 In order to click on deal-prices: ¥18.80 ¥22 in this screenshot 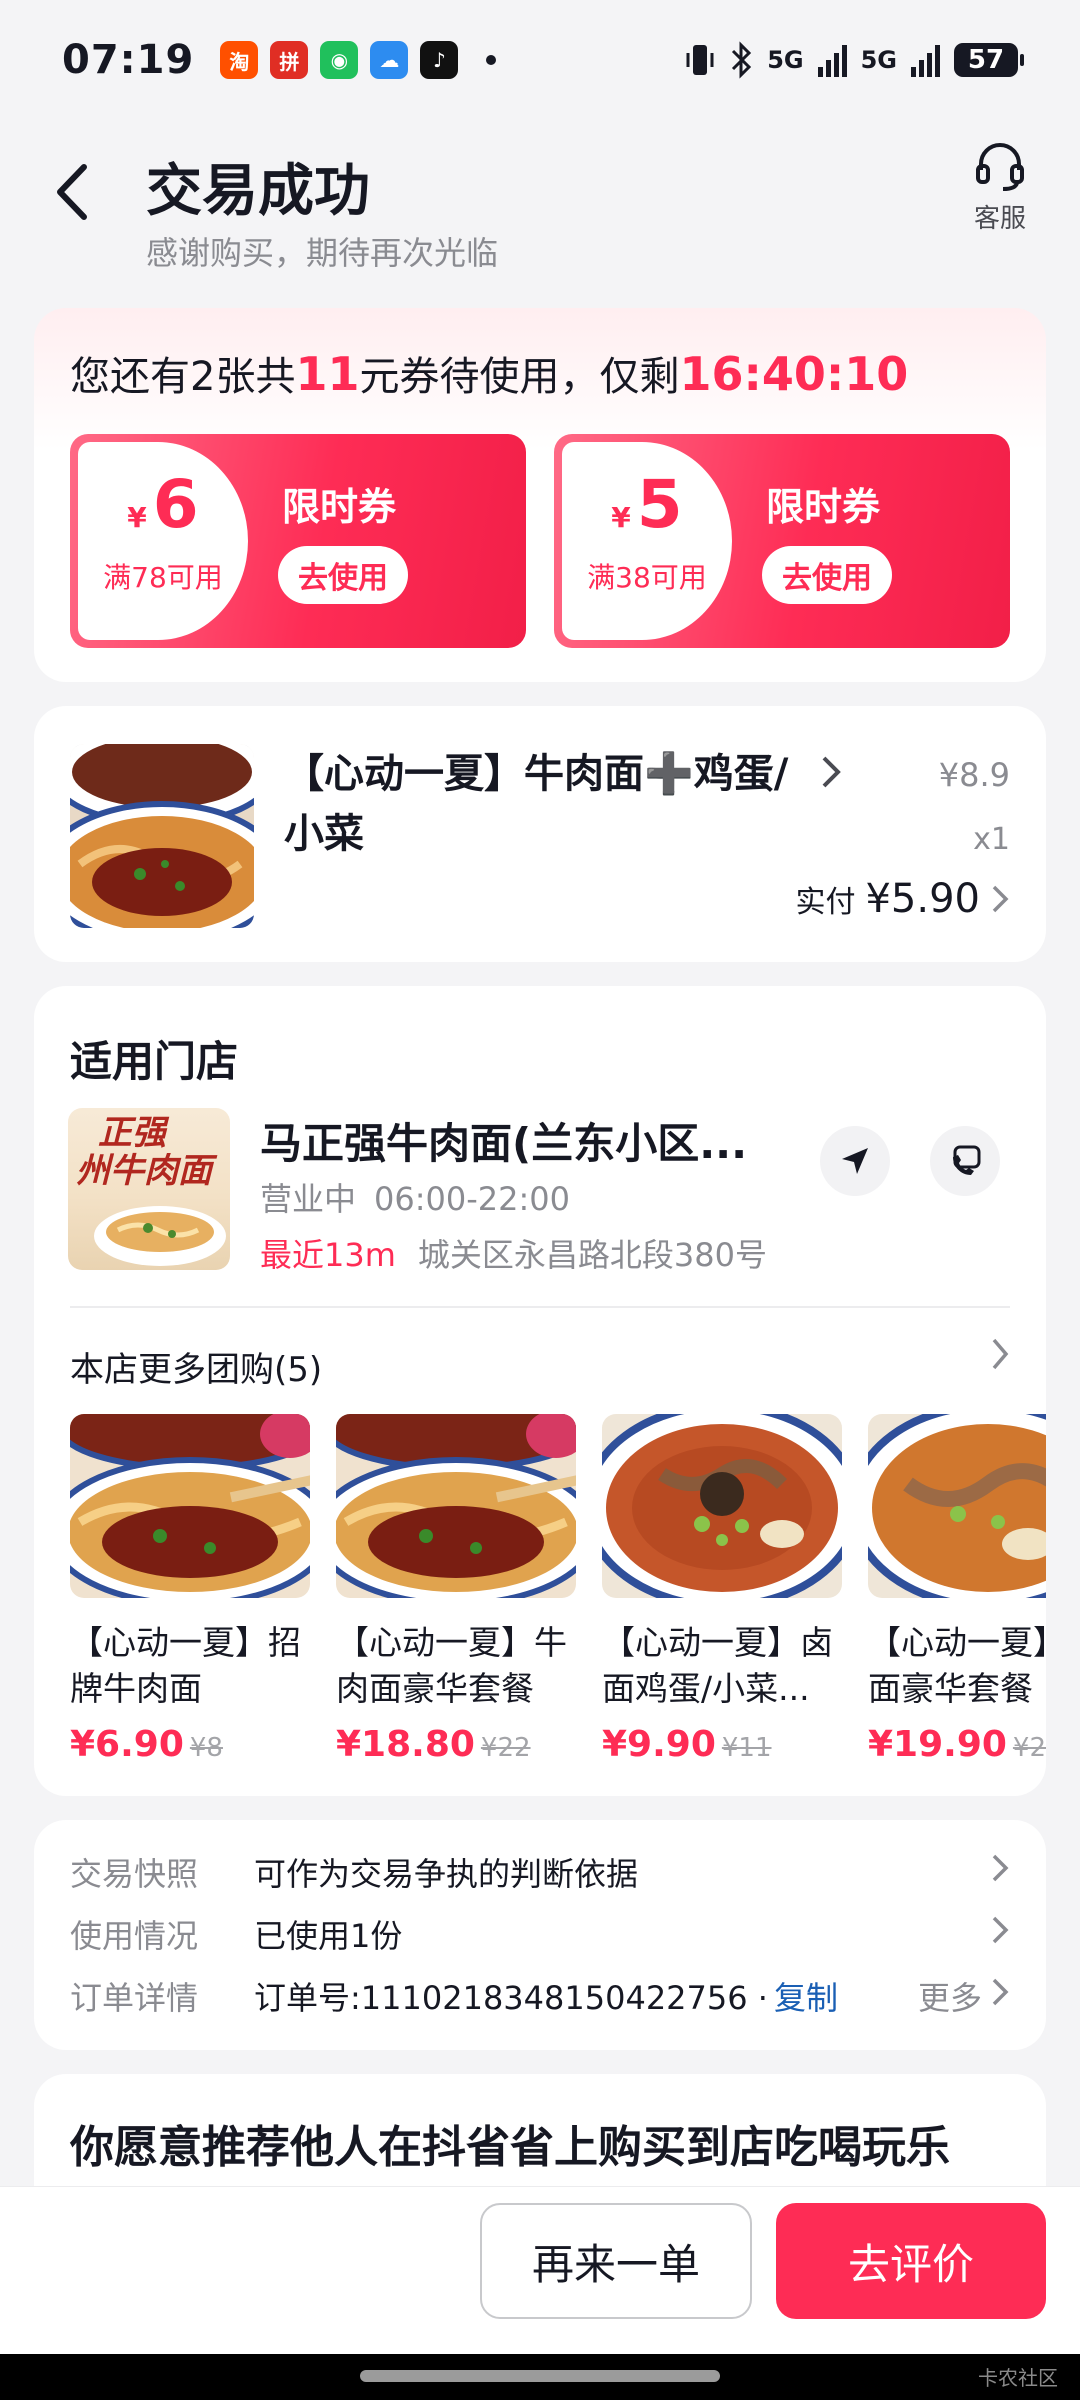, I will do `click(456, 1744)`.